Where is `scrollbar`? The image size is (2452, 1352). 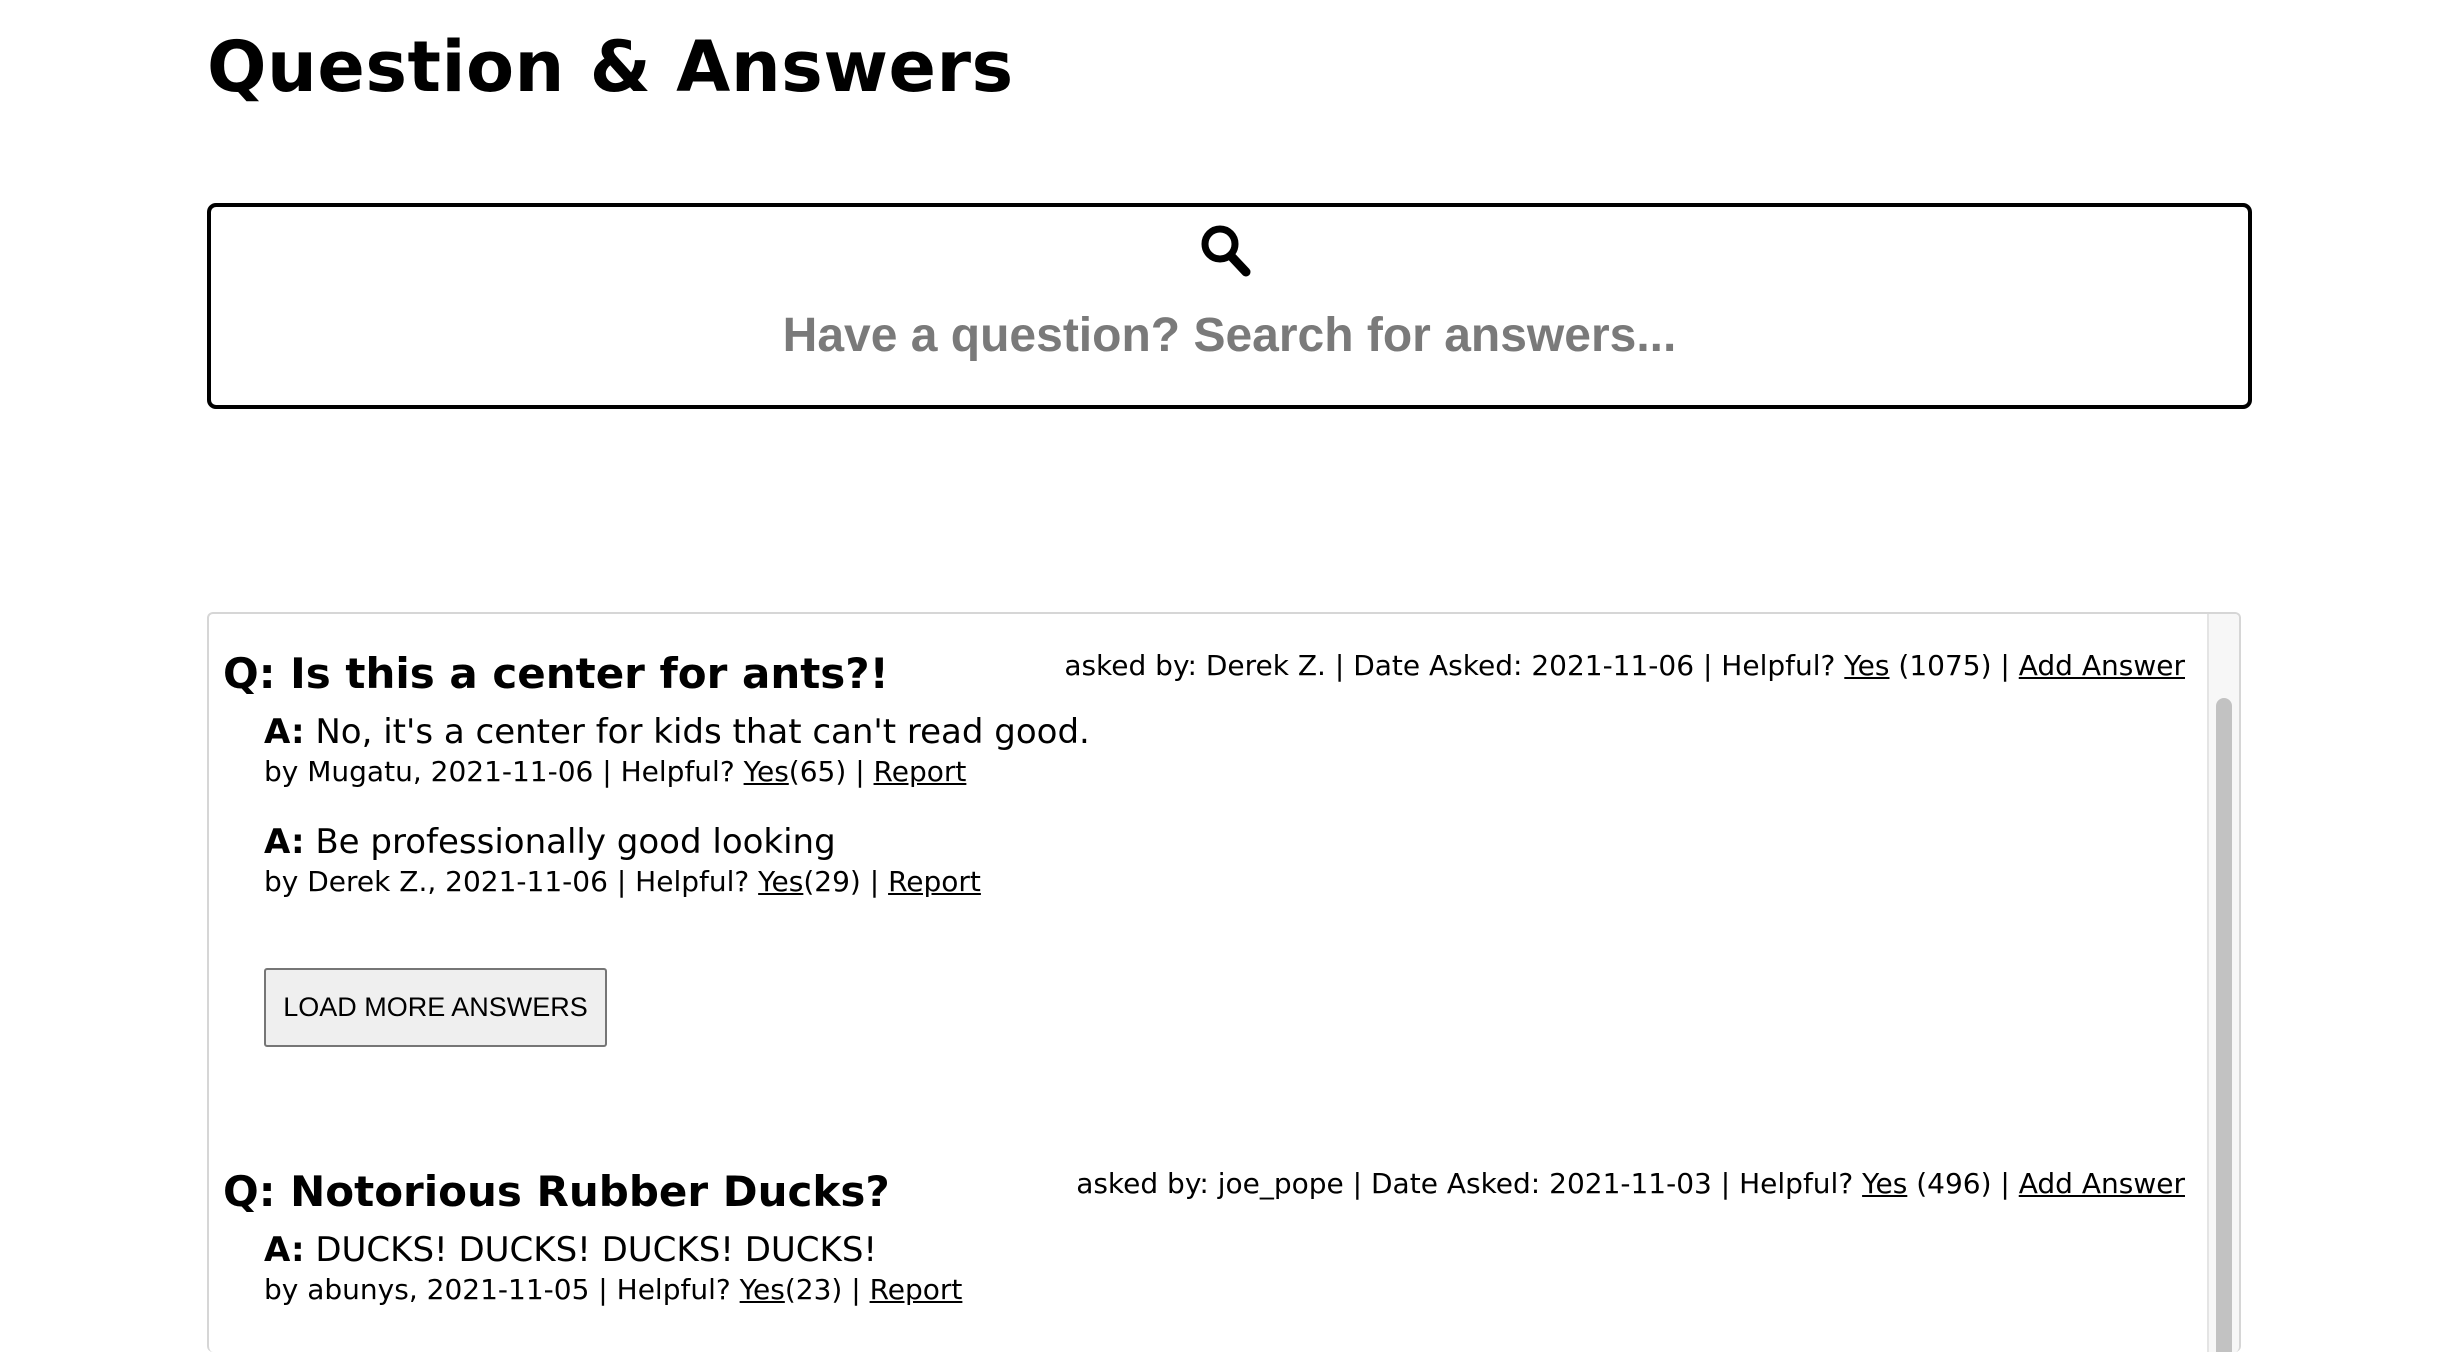
scrollbar is located at coordinates (2223, 983).